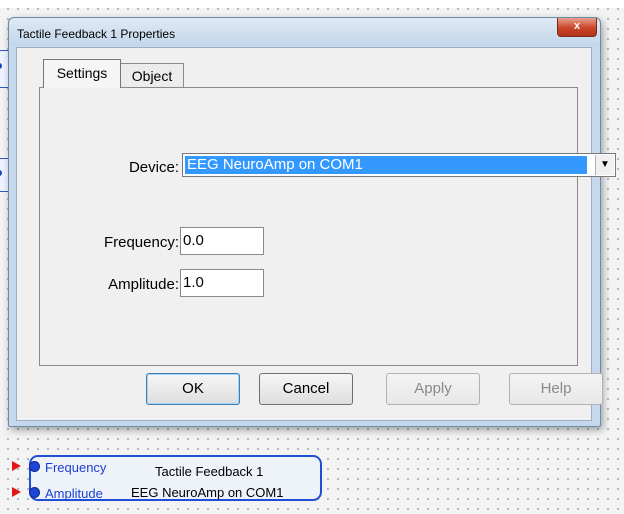 This screenshot has height=514, width=624. Describe the element at coordinates (556, 389) in the screenshot. I see `help-button: Help` at that location.